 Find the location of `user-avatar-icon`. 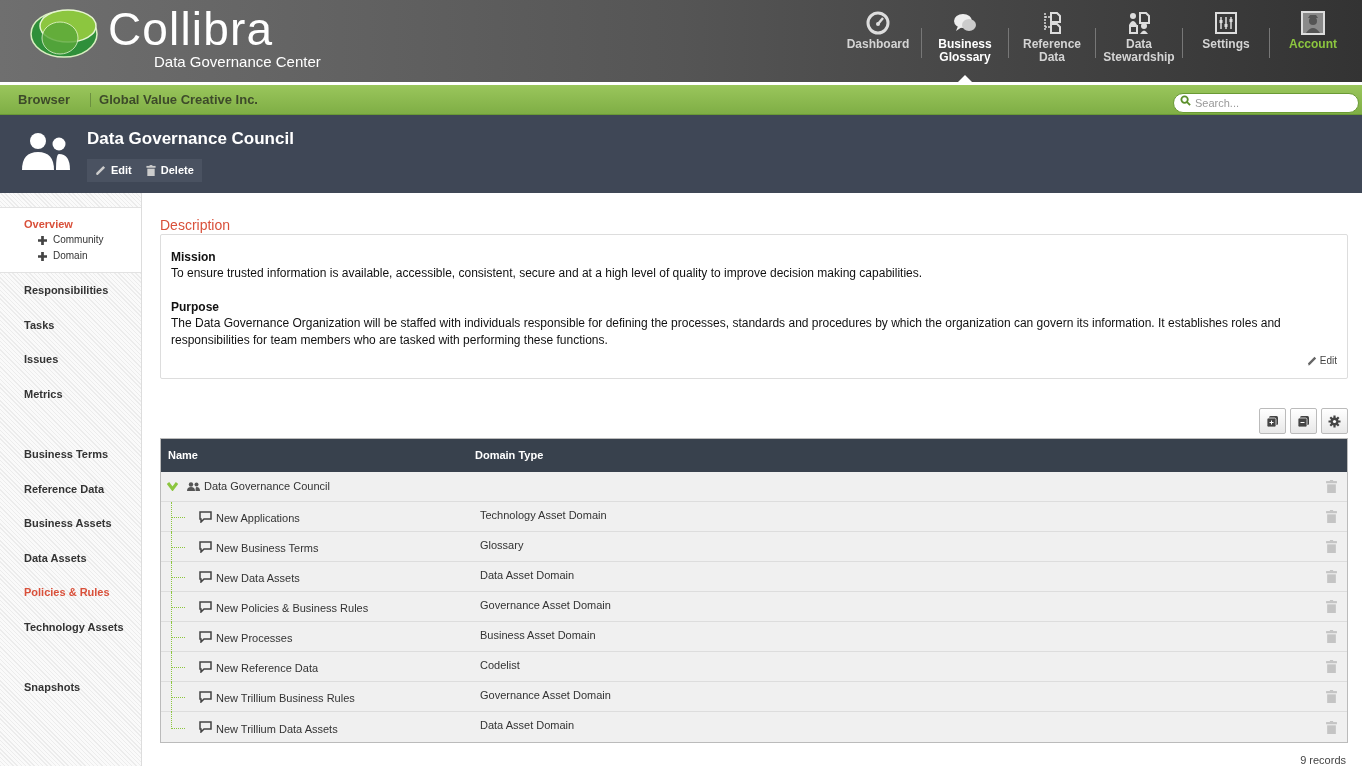

user-avatar-icon is located at coordinates (1313, 23).